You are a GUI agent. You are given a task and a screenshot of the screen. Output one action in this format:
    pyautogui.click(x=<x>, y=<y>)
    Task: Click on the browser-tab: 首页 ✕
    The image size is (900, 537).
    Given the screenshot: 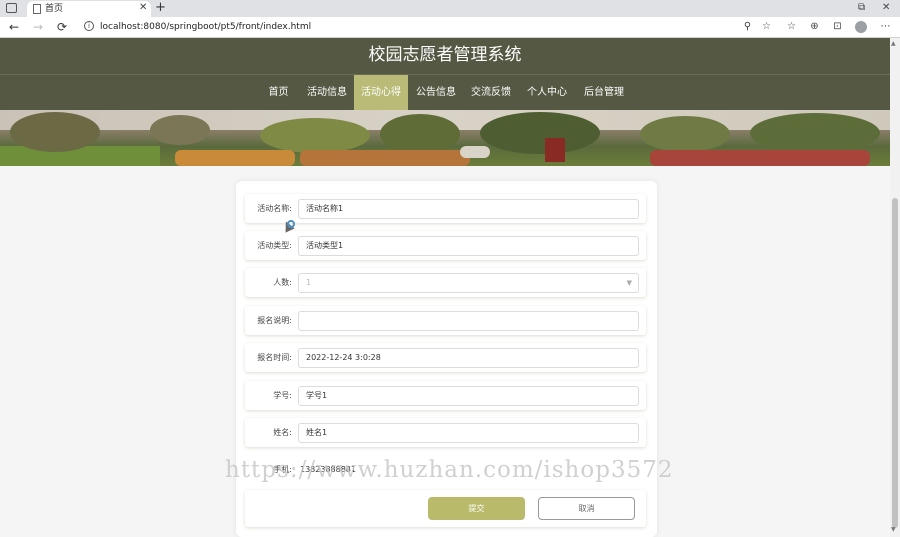 What is the action you would take?
    pyautogui.click(x=89, y=9)
    